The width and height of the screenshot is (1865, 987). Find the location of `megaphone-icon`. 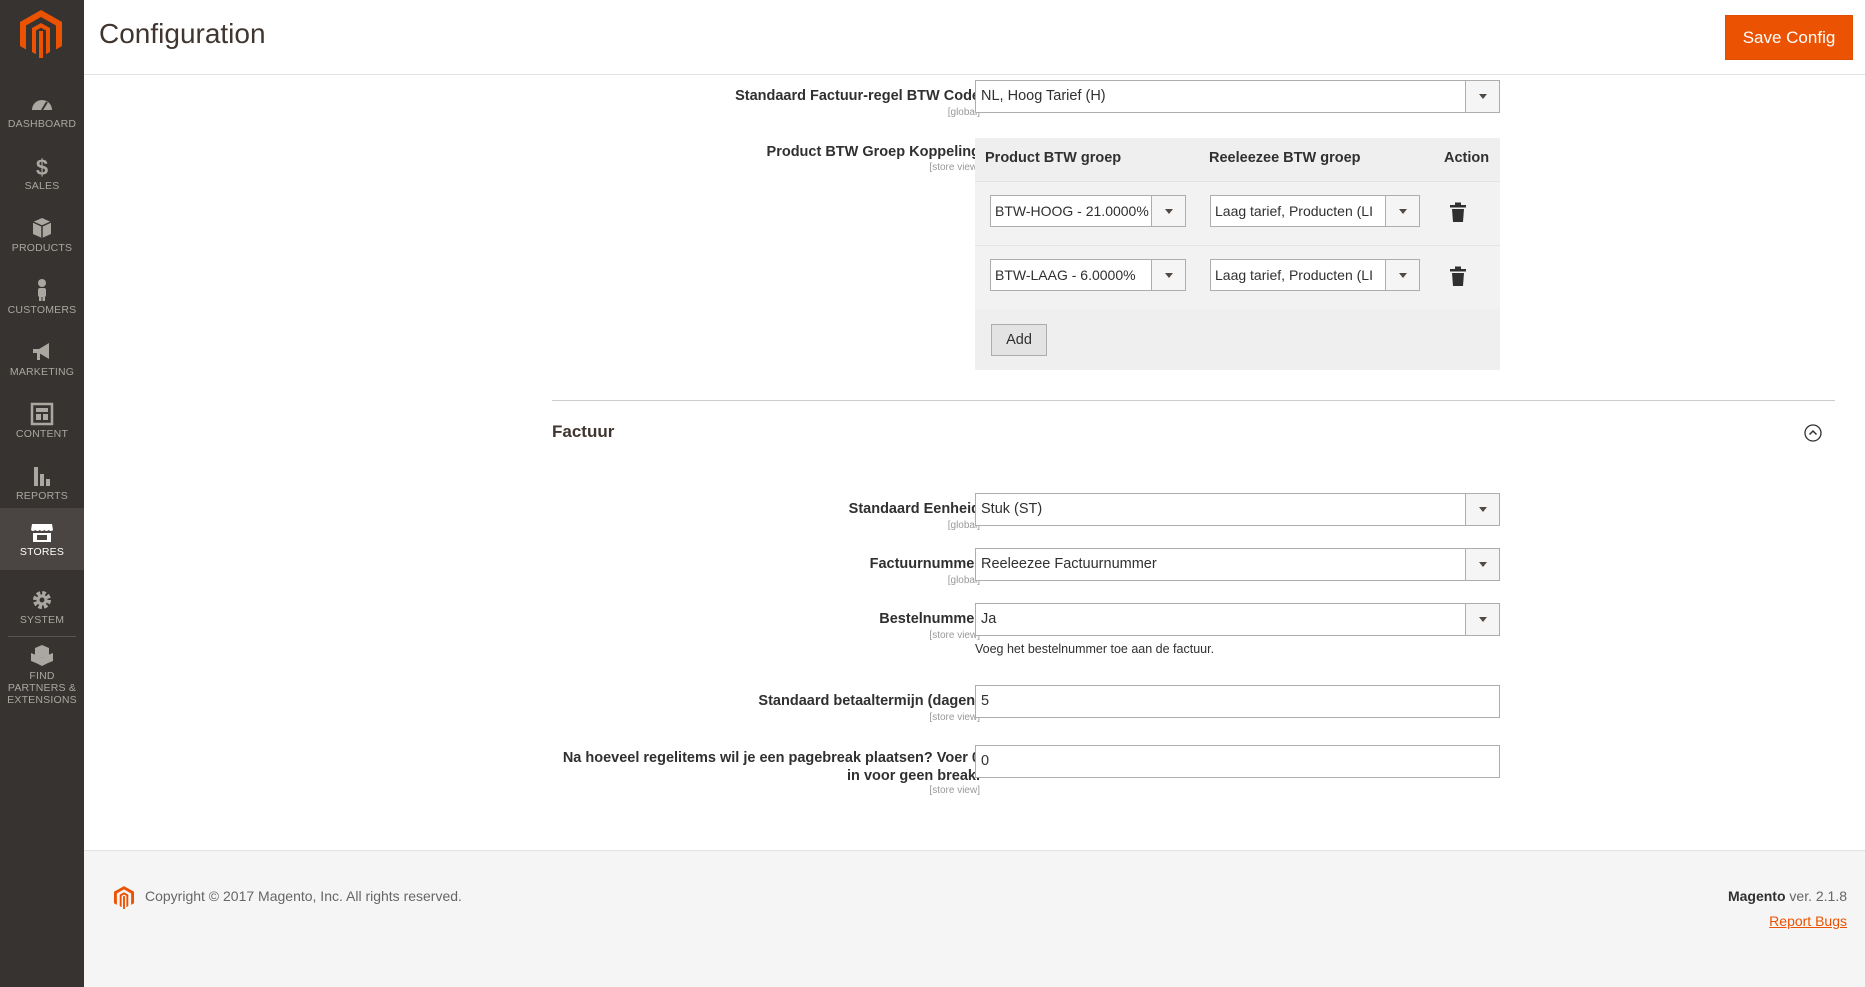

megaphone-icon is located at coordinates (41, 351).